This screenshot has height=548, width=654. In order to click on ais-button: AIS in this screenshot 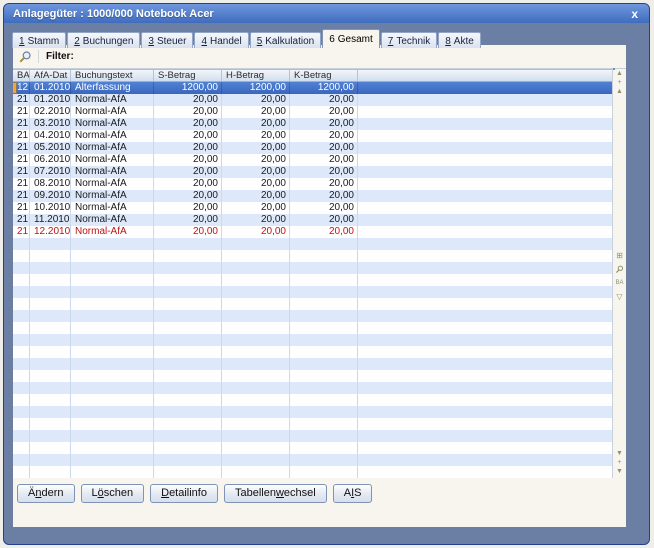, I will do `click(352, 493)`.